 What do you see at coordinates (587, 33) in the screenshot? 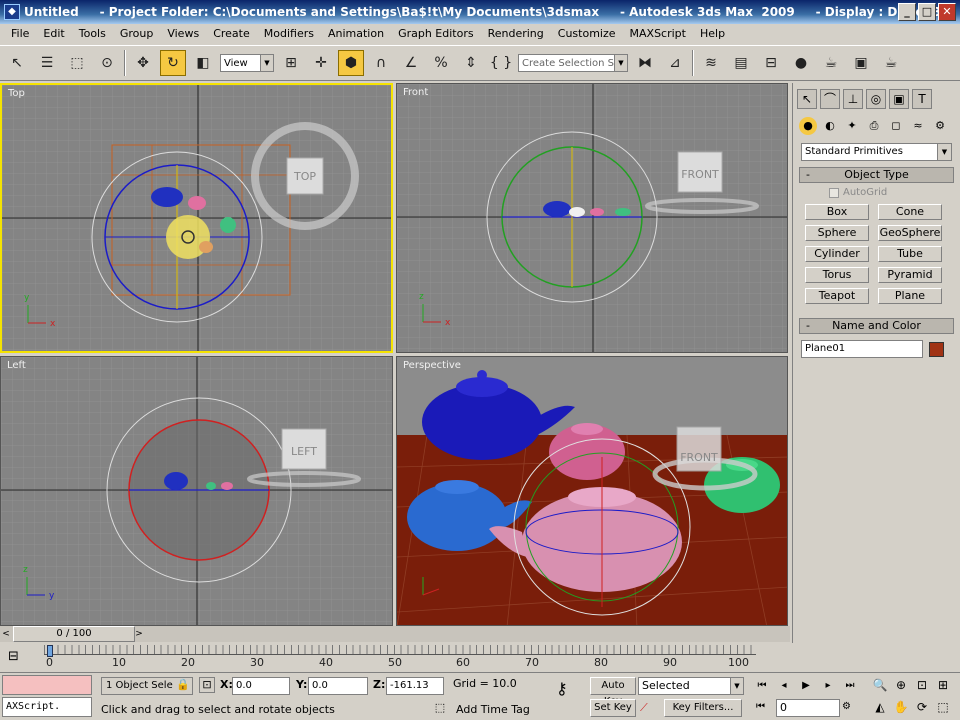
I see `menu-customize: Customize` at bounding box center [587, 33].